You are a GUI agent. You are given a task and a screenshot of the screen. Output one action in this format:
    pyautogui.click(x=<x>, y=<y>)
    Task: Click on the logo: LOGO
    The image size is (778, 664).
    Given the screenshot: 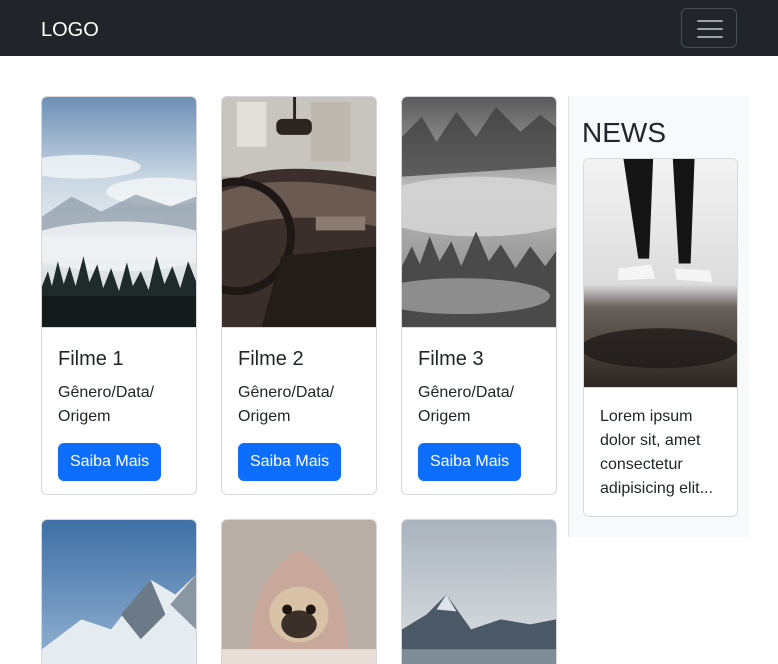 What is the action you would take?
    pyautogui.click(x=70, y=30)
    